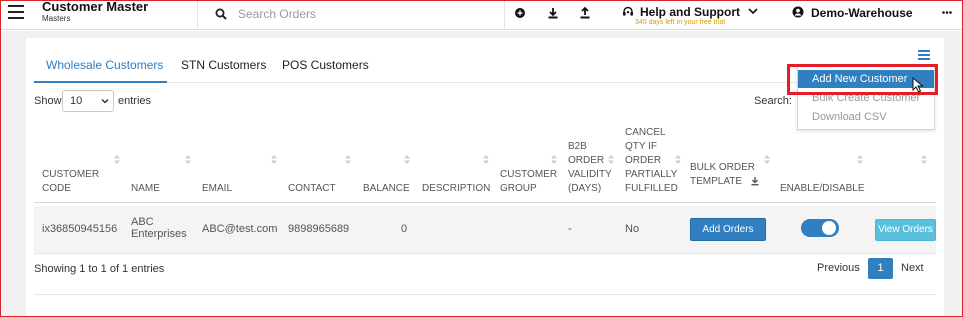 The height and width of the screenshot is (317, 963). What do you see at coordinates (76, 101) in the screenshot?
I see `page-size-value: 10` at bounding box center [76, 101].